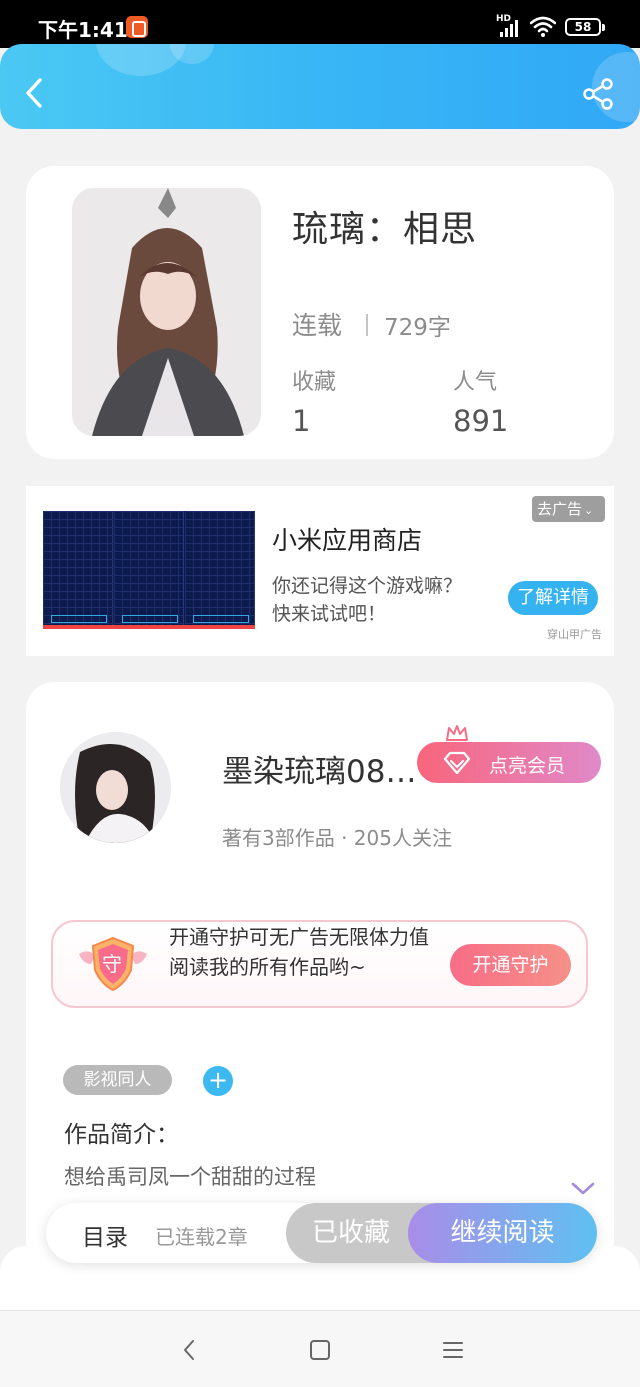  Describe the element at coordinates (112, 964) in the screenshot. I see `guard-badge-text: 守` at that location.